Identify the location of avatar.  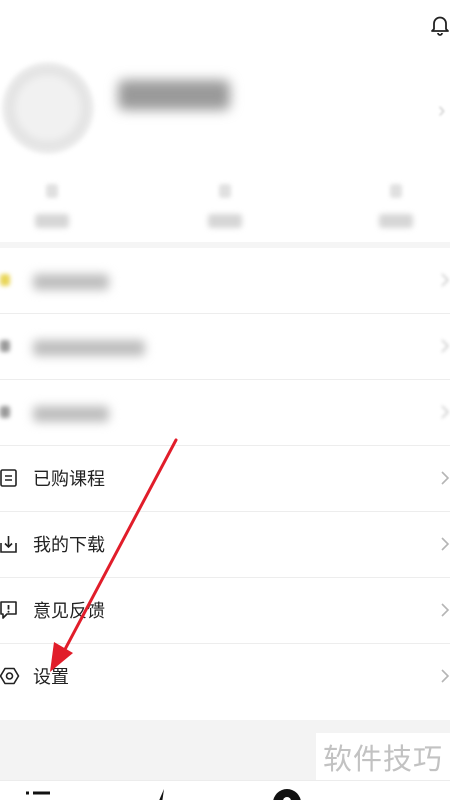
(48, 108).